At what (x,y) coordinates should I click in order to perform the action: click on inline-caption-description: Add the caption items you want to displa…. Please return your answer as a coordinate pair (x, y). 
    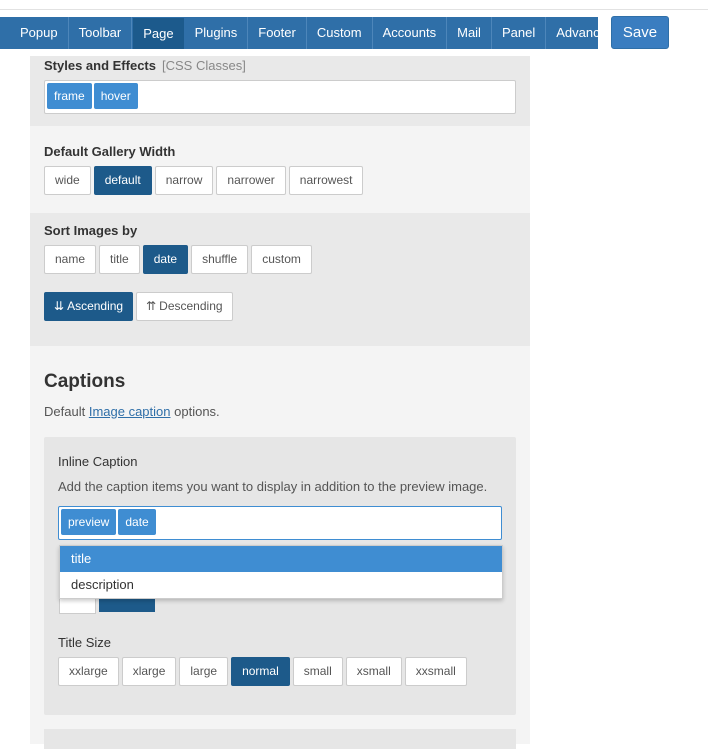
    Looking at the image, I should click on (273, 486).